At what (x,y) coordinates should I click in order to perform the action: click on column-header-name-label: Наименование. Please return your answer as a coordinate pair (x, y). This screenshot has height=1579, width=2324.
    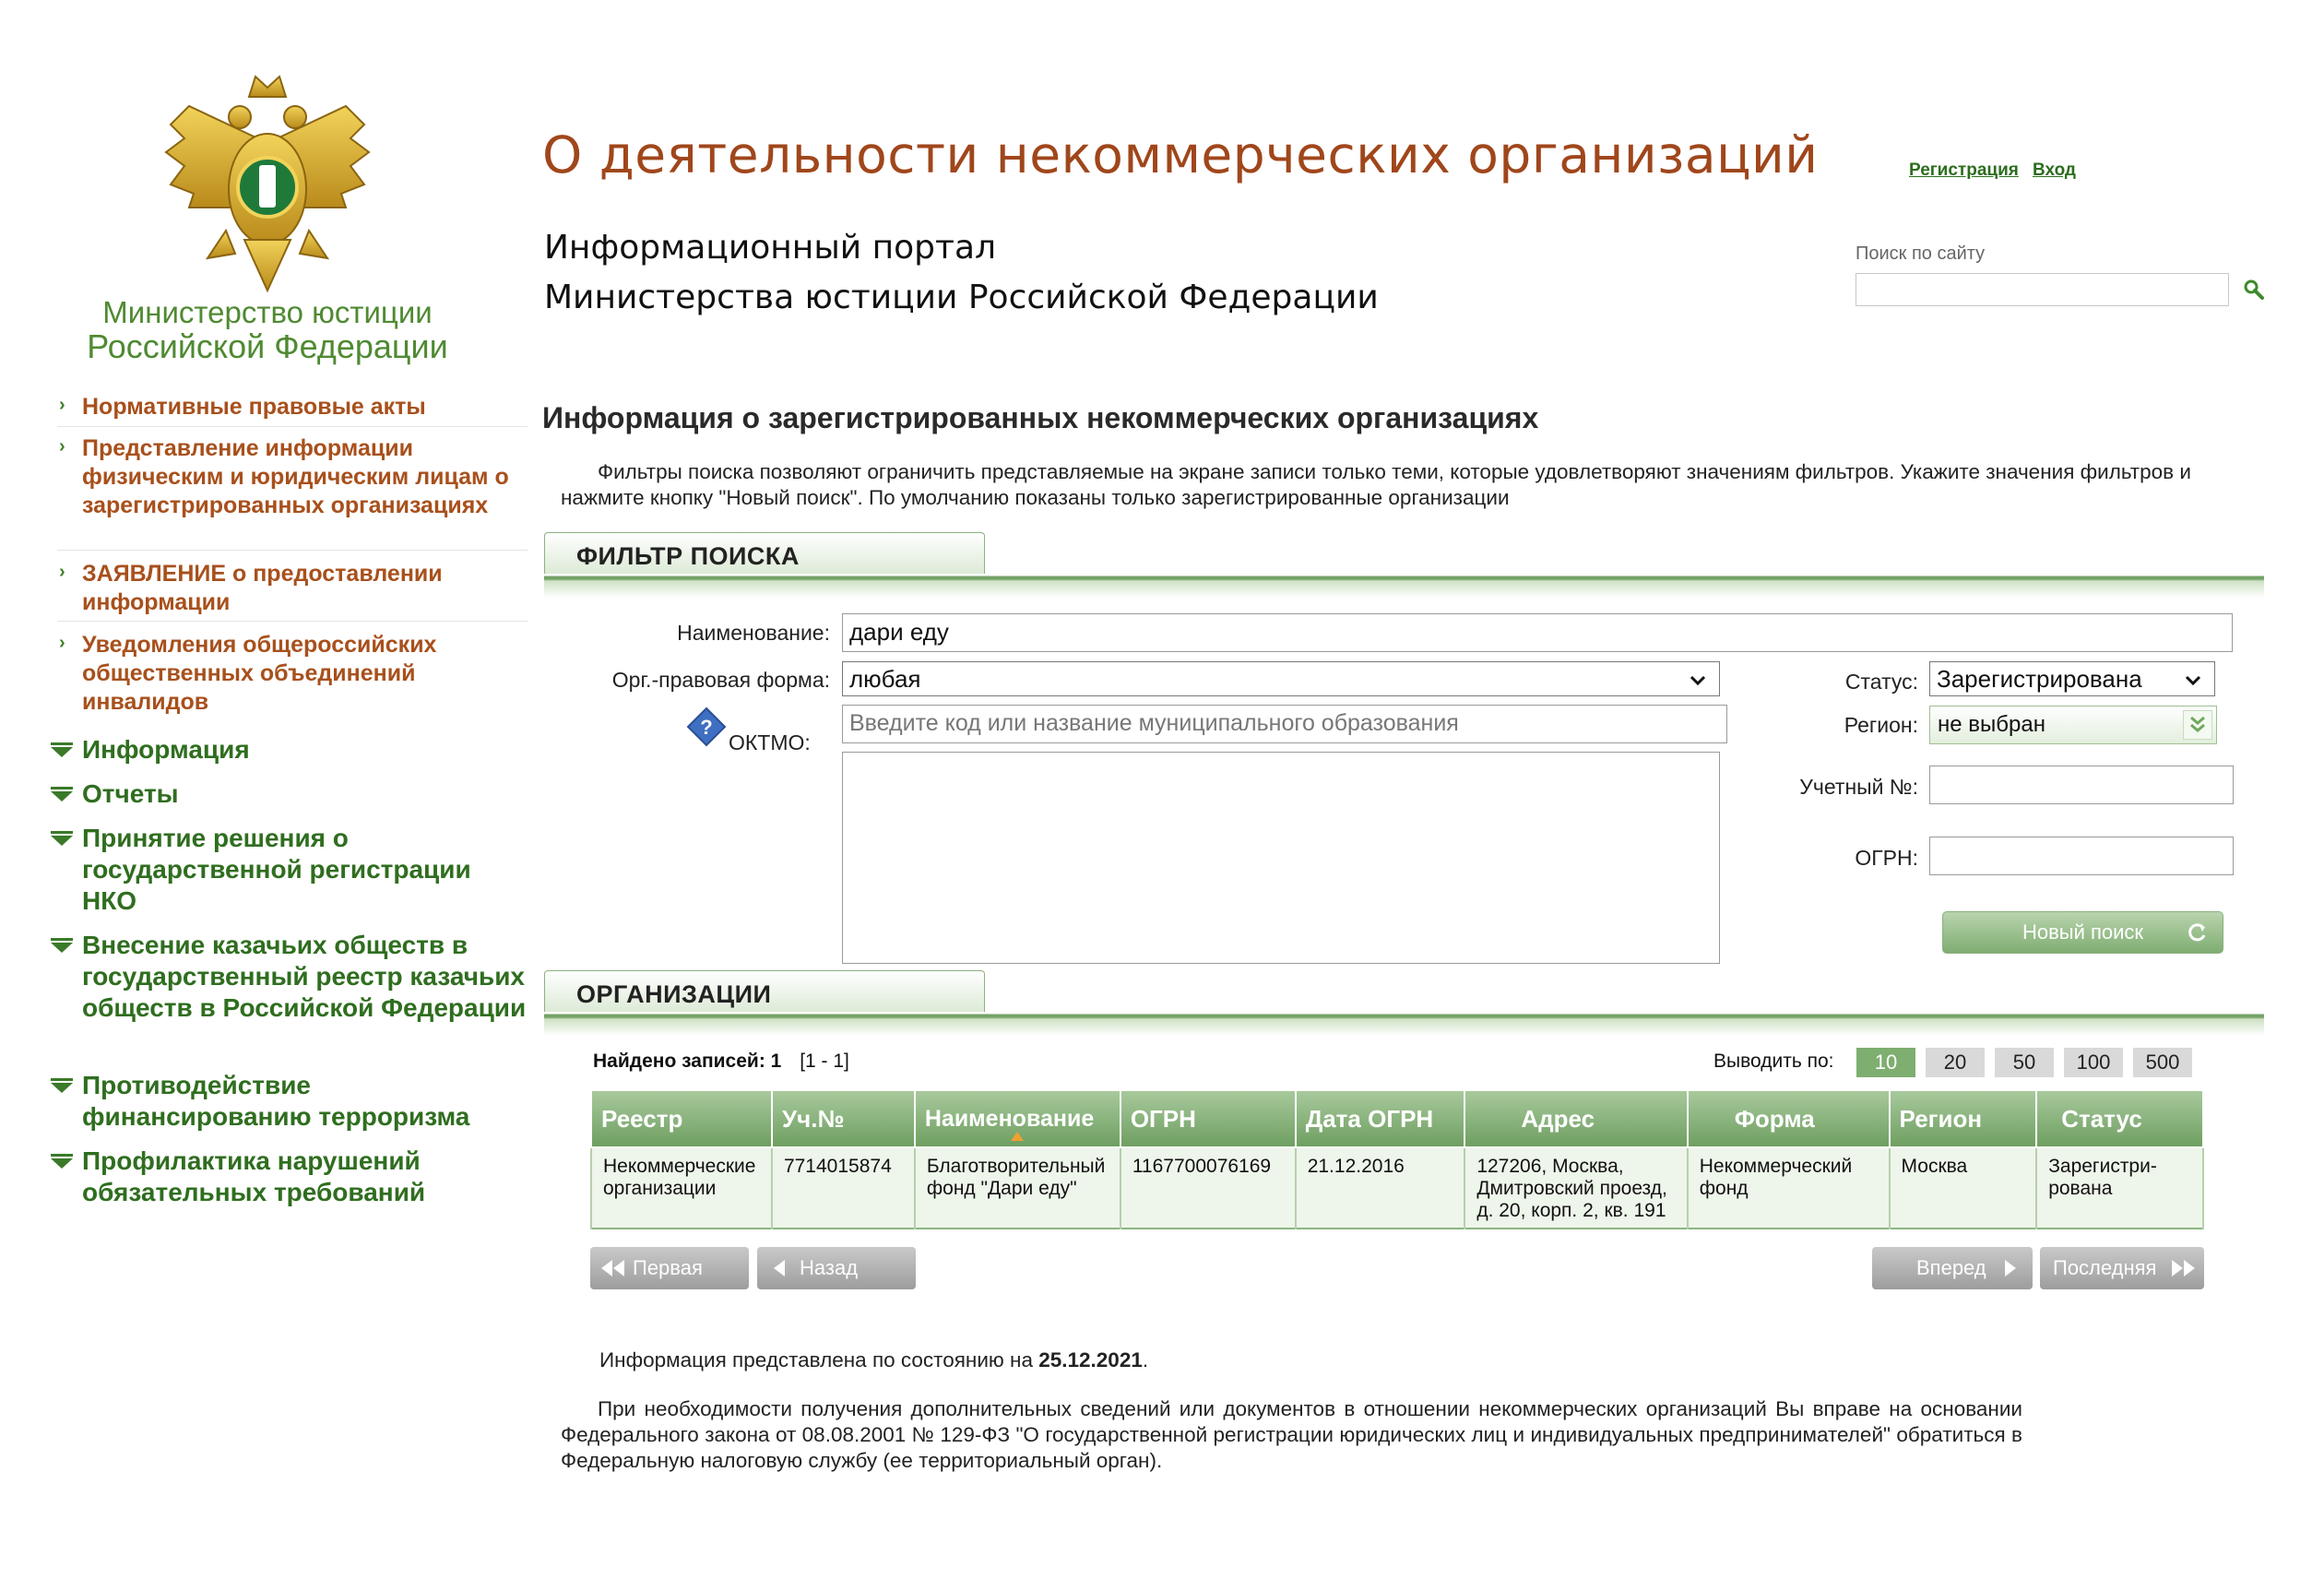
    Looking at the image, I should click on (1009, 1119).